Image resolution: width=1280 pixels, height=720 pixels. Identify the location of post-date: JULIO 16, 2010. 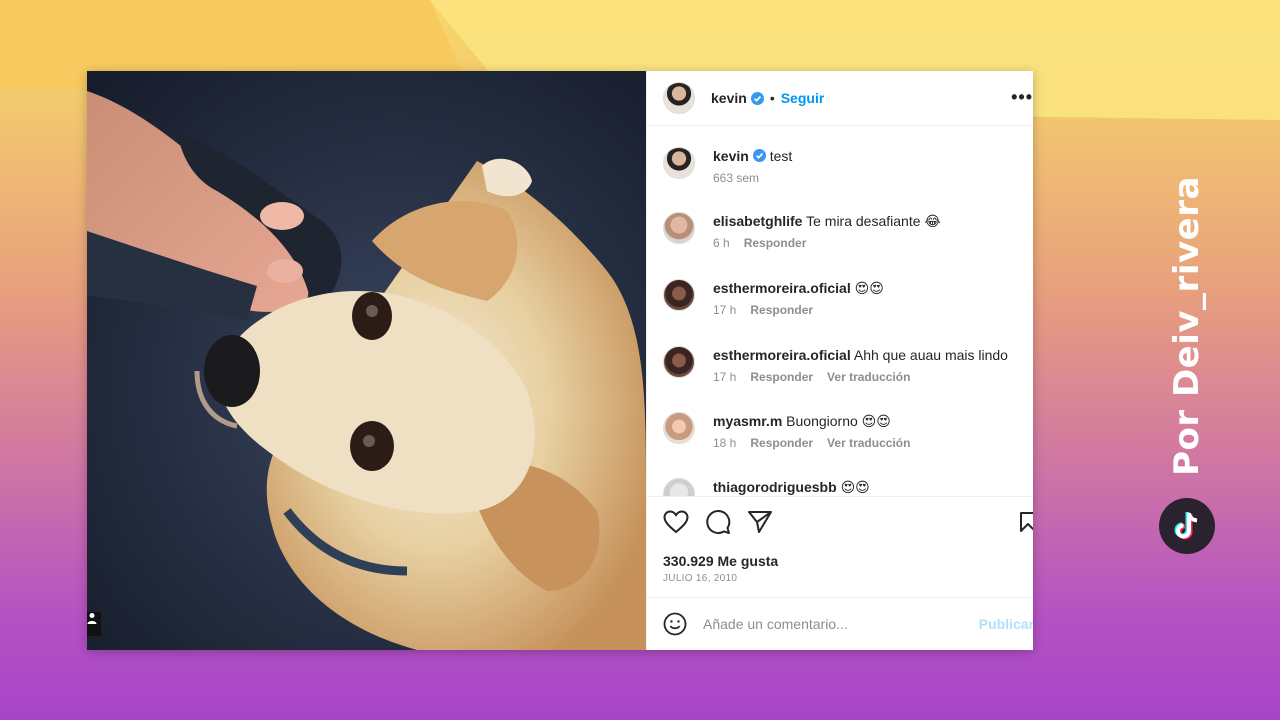
(700, 578).